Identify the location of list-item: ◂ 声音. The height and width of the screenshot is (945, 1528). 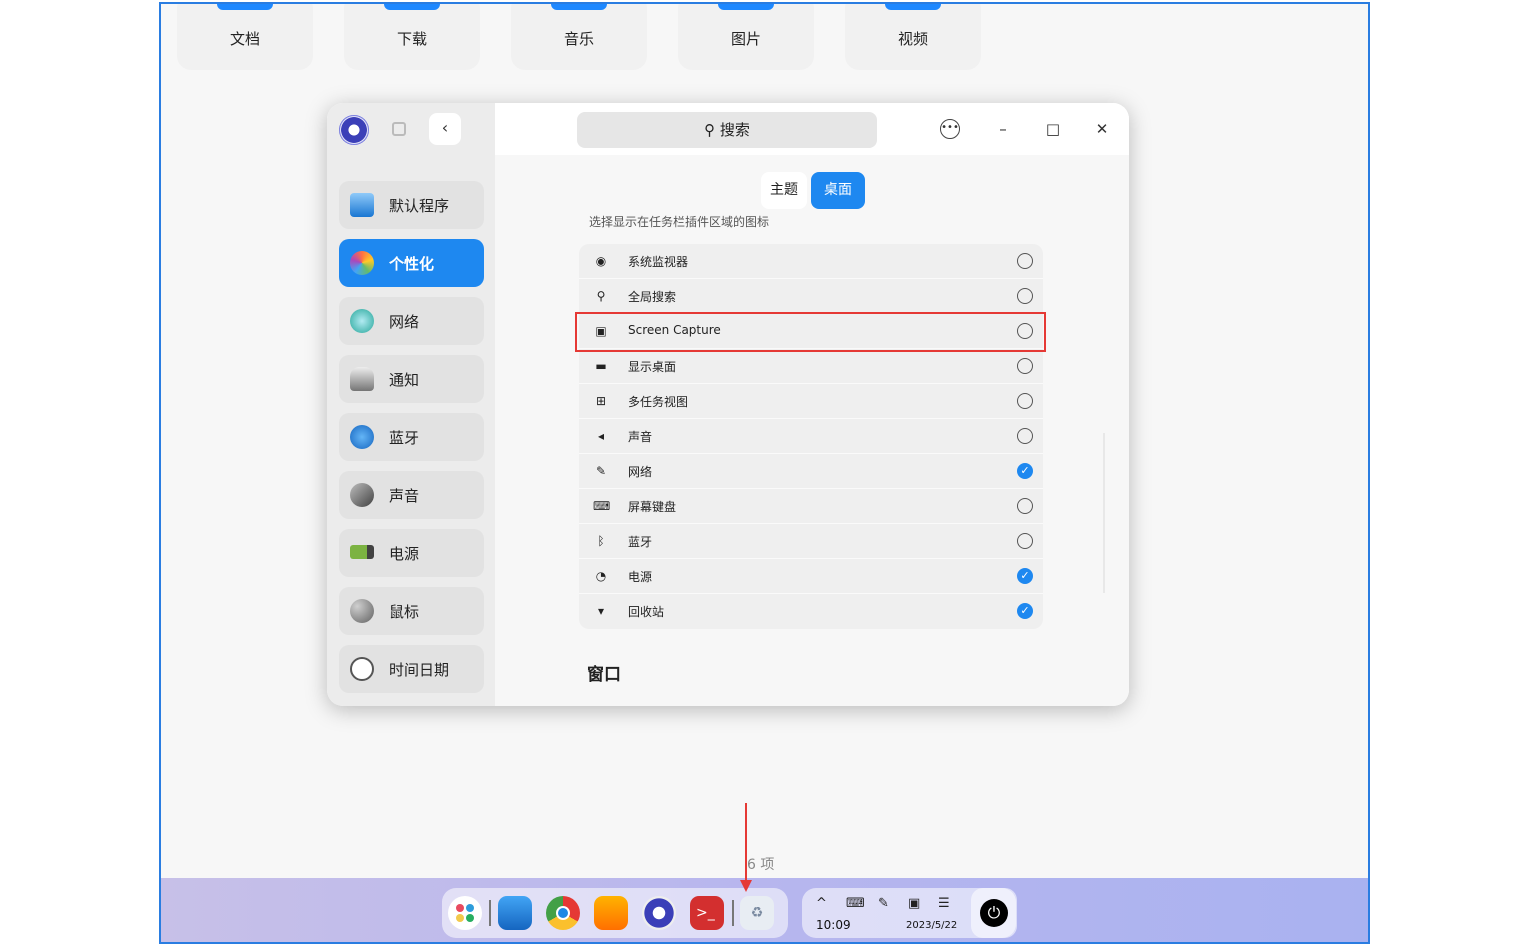
(811, 436).